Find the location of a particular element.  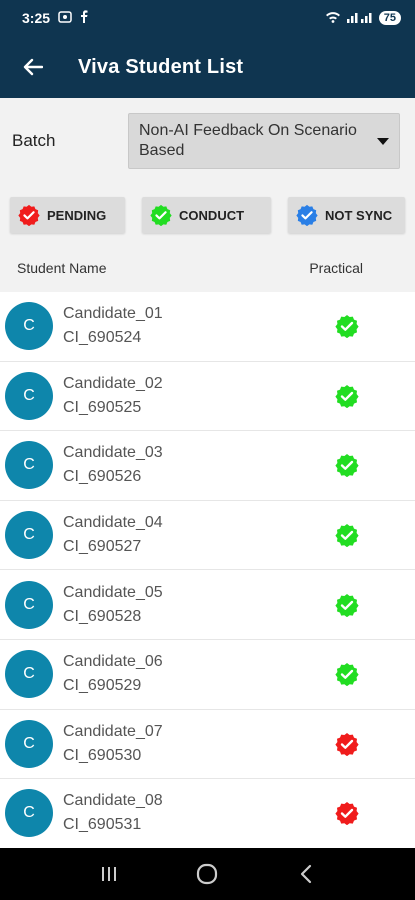

student-row: C Candidate_04 CI_690527 is located at coordinates (207, 536).